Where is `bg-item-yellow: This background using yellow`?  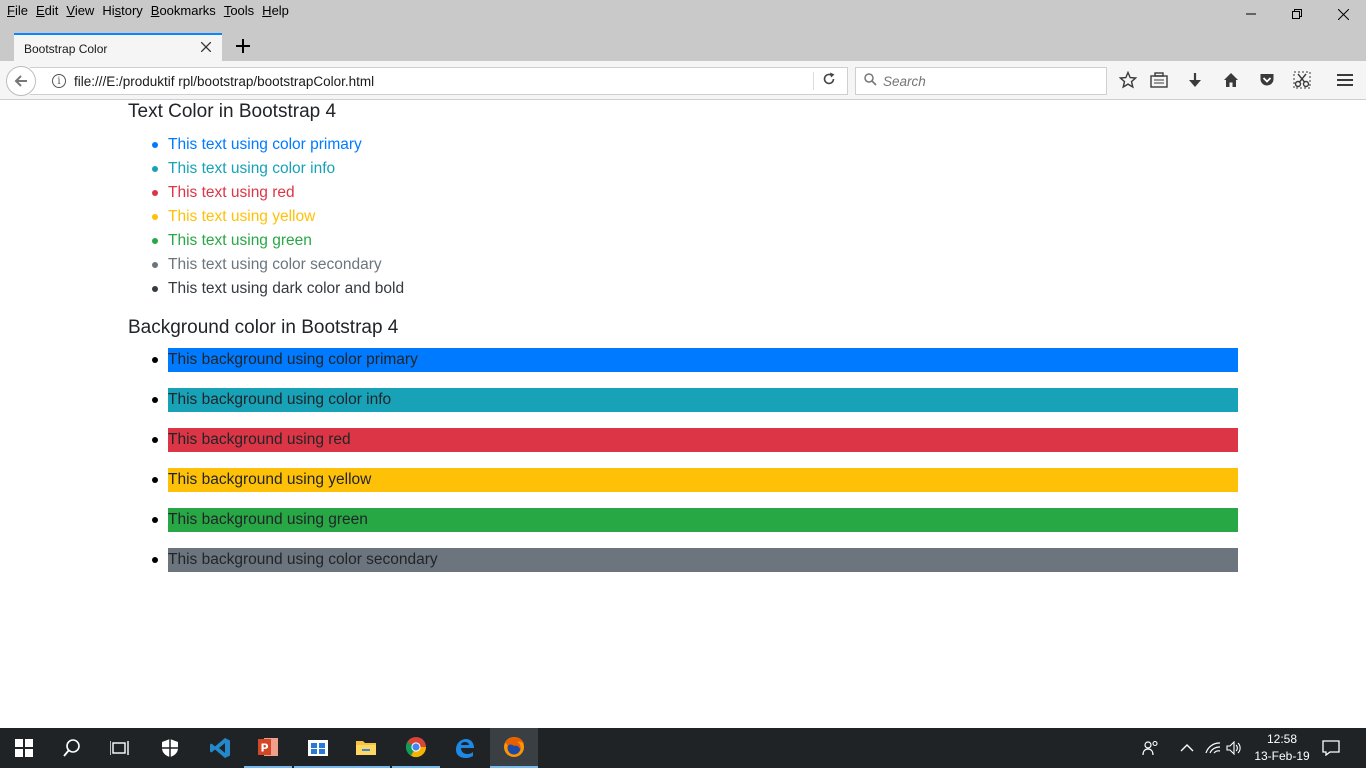 bg-item-yellow: This background using yellow is located at coordinates (695, 480).